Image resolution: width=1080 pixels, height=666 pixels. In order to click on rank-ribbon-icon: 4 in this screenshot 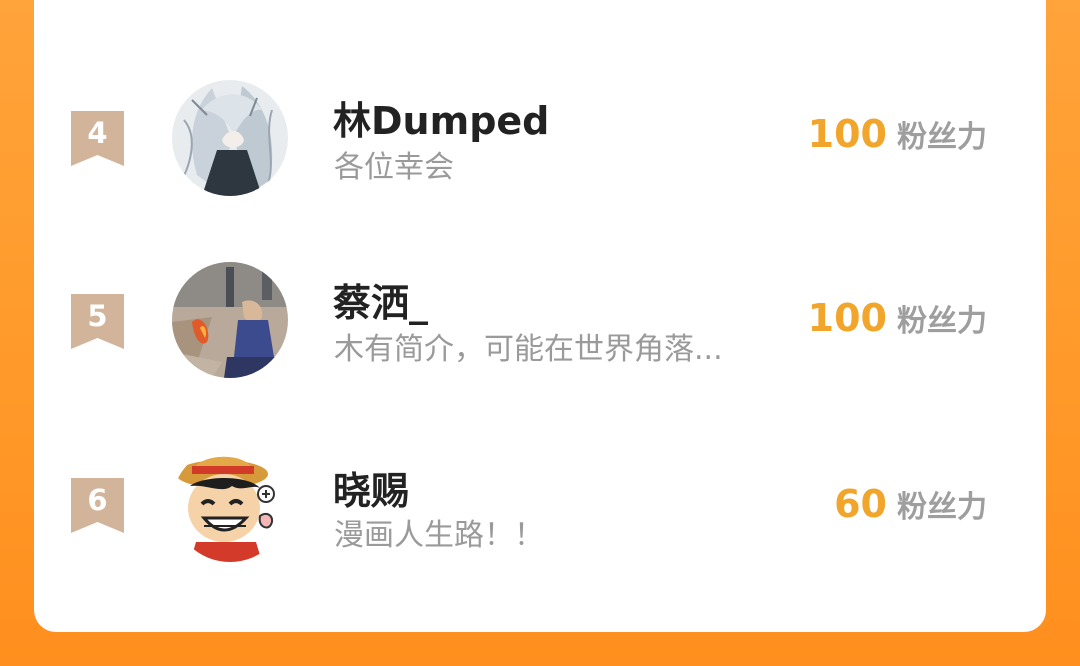, I will do `click(97, 138)`.